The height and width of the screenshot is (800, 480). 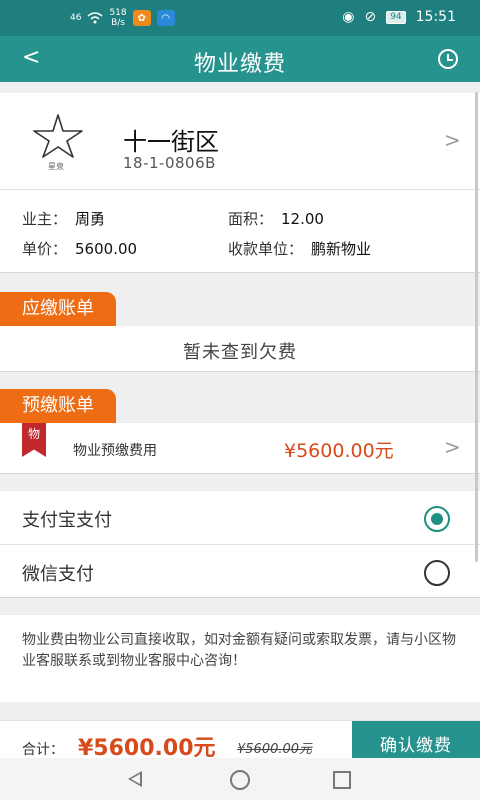 I want to click on status-left: 46 518 B/s ✿ ◠, so click(x=122, y=18).